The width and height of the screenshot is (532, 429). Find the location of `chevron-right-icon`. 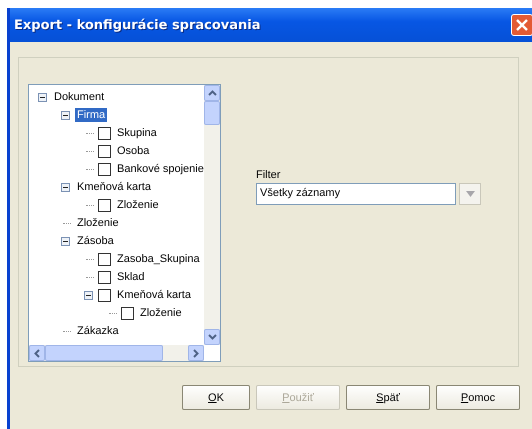

chevron-right-icon is located at coordinates (196, 353).